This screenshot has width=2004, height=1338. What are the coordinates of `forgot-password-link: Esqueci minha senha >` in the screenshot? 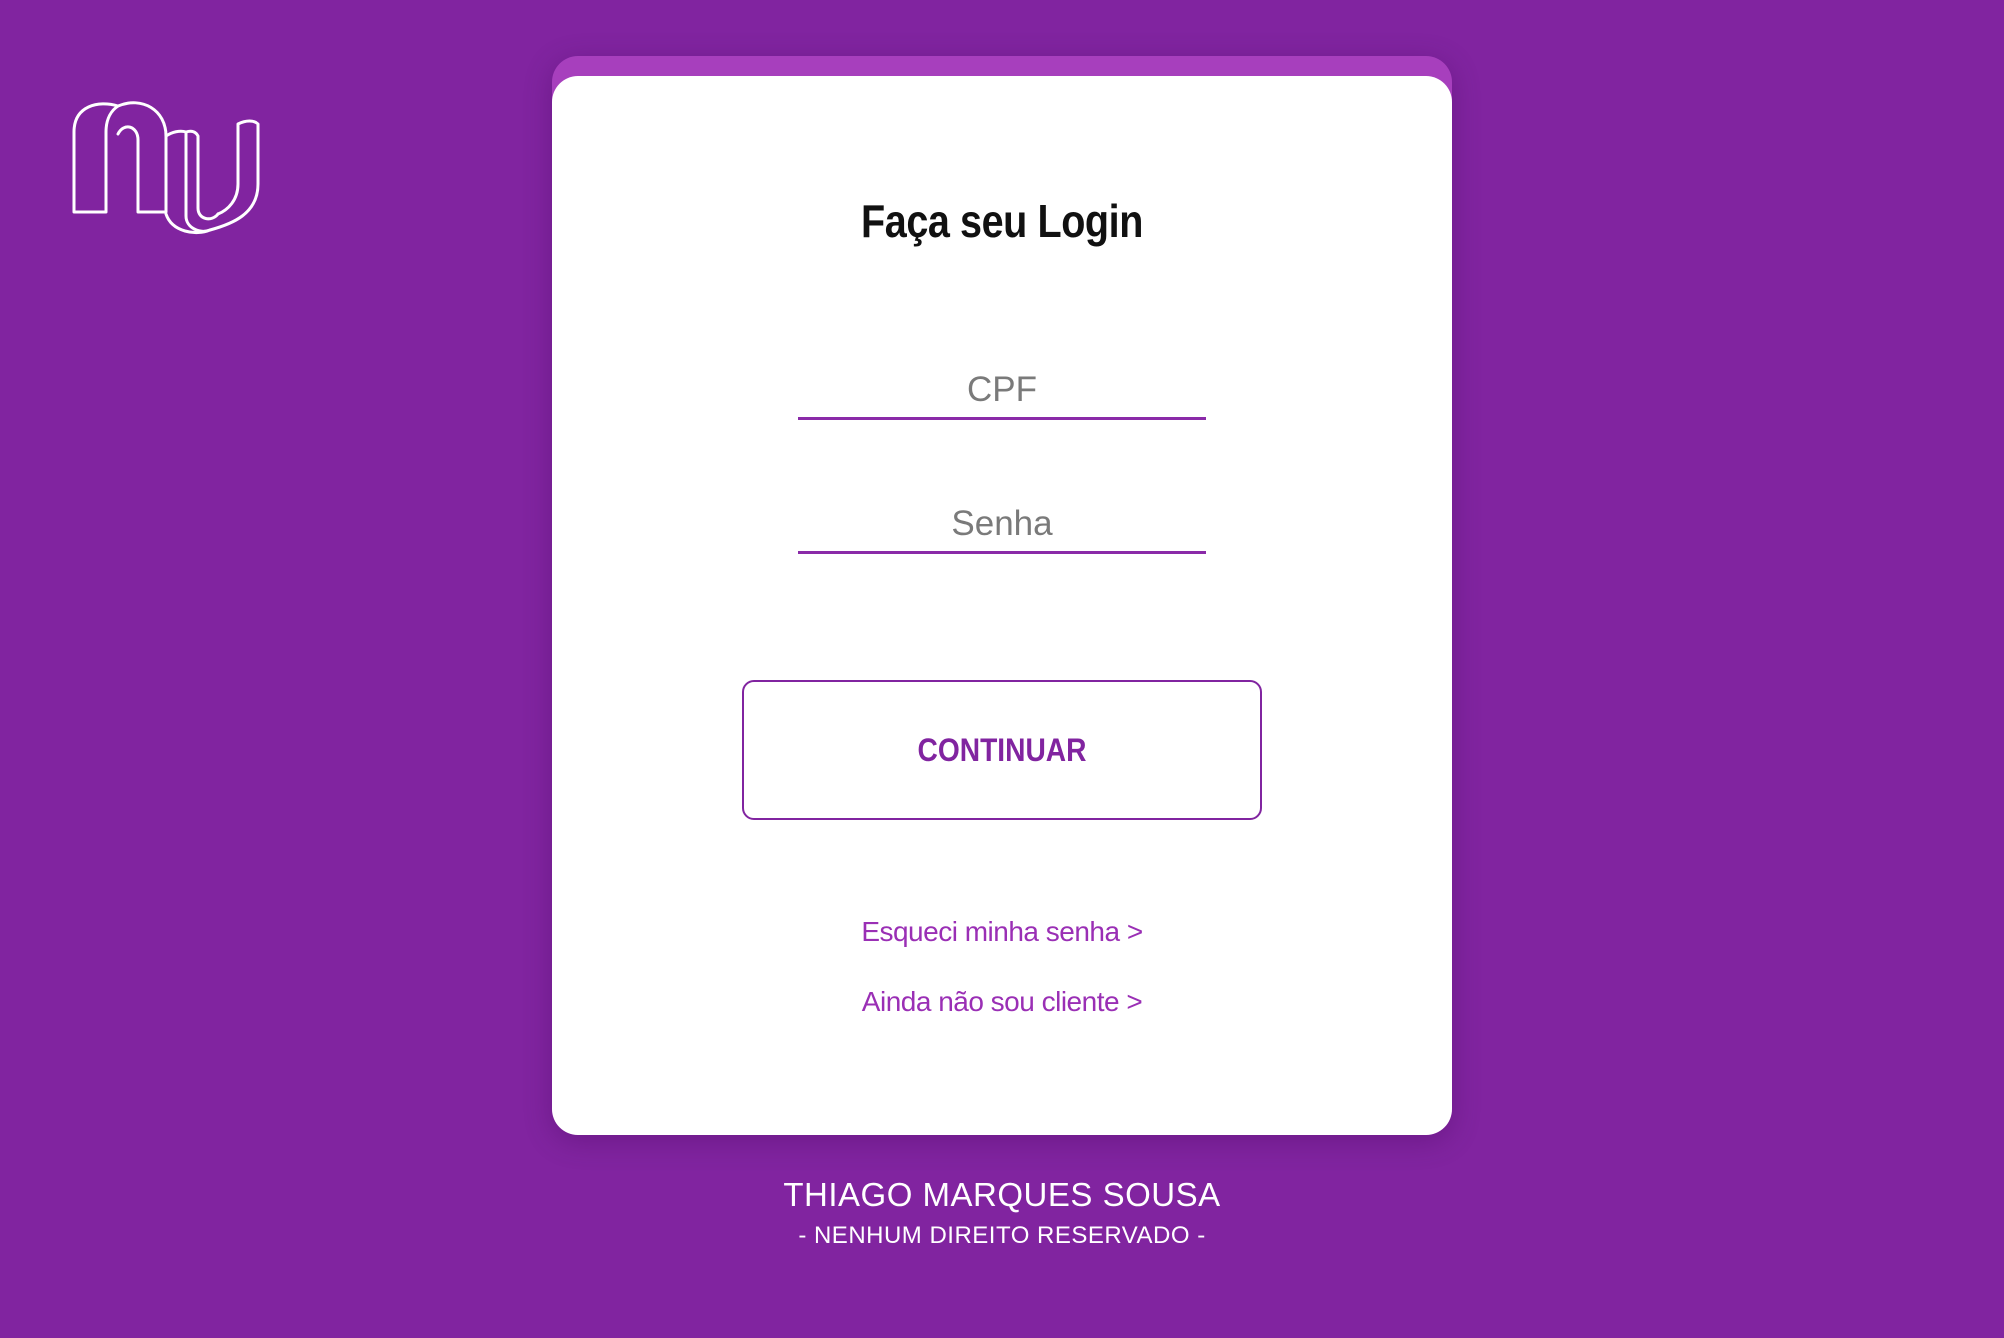 It's located at (1002, 932).